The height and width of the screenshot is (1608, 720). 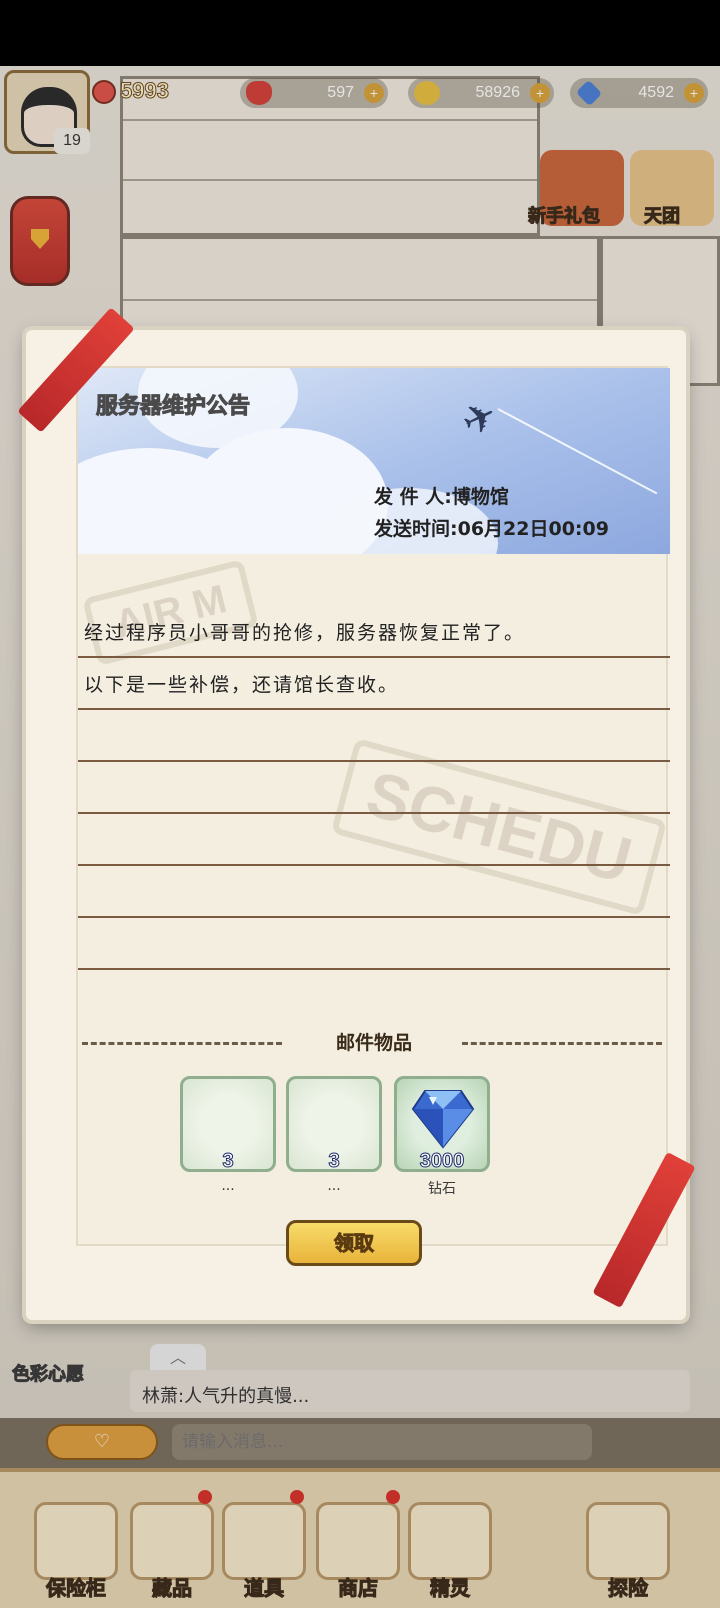 What do you see at coordinates (334, 1124) in the screenshot?
I see `attachment-item-2: 3` at bounding box center [334, 1124].